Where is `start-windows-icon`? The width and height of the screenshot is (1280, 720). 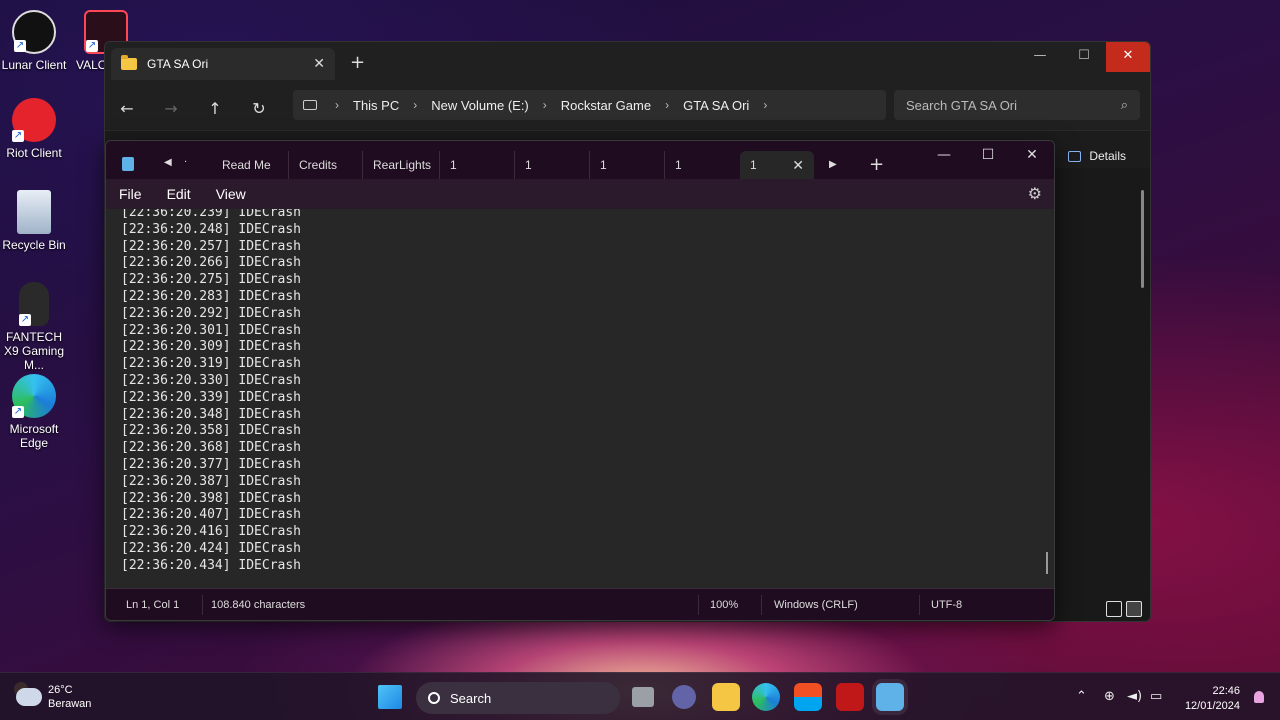 start-windows-icon is located at coordinates (390, 697).